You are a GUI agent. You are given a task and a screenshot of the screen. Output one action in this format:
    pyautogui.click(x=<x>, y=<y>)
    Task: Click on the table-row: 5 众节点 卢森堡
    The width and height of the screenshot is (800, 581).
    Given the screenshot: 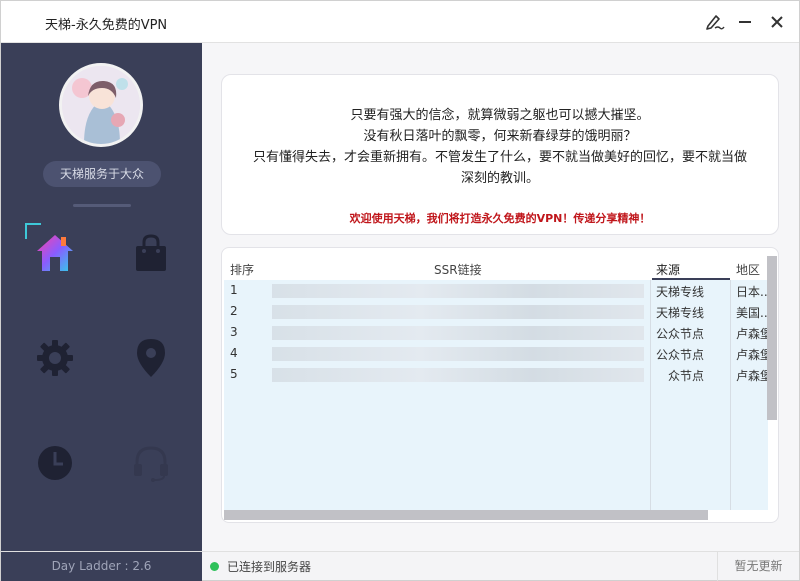 What is the action you would take?
    pyautogui.click(x=497, y=374)
    